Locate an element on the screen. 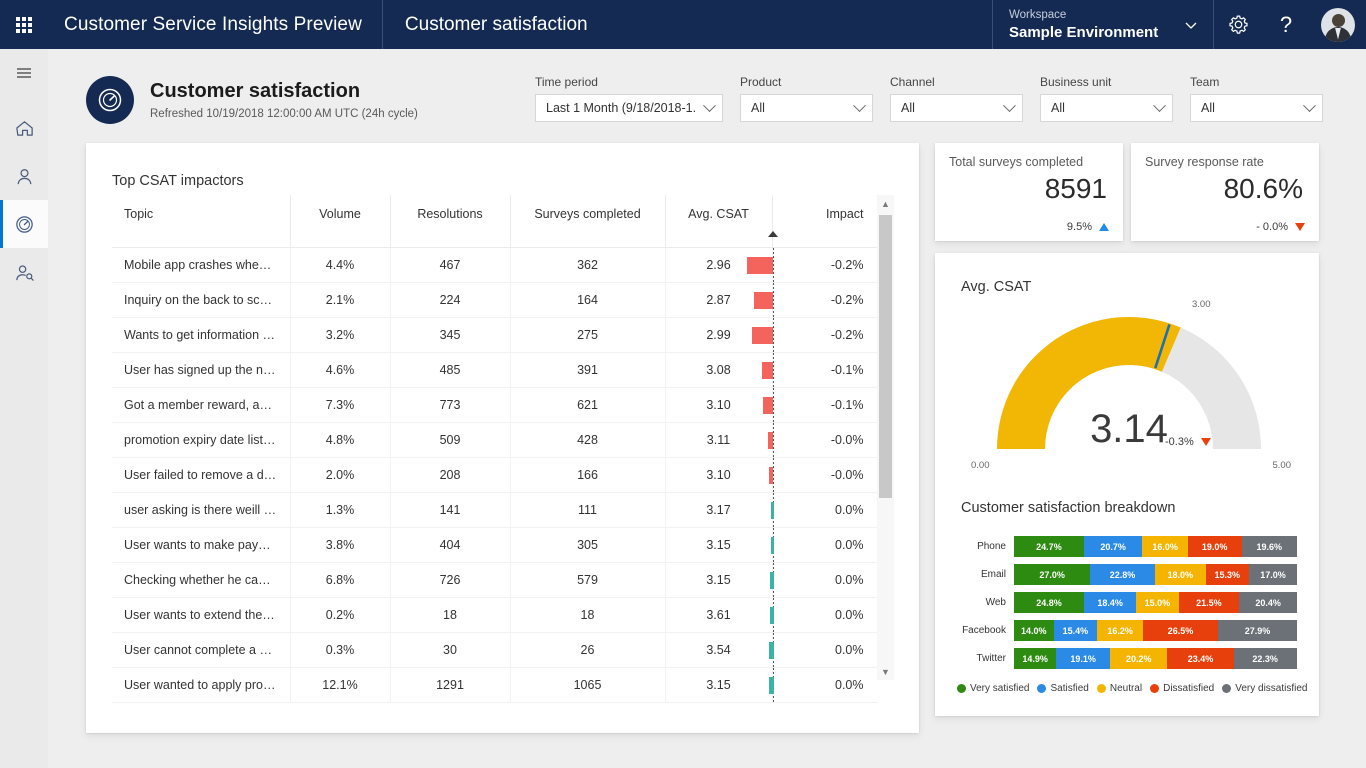 This screenshot has height=768, width=1366. column-header-resolutions: Resolutions is located at coordinates (450, 221).